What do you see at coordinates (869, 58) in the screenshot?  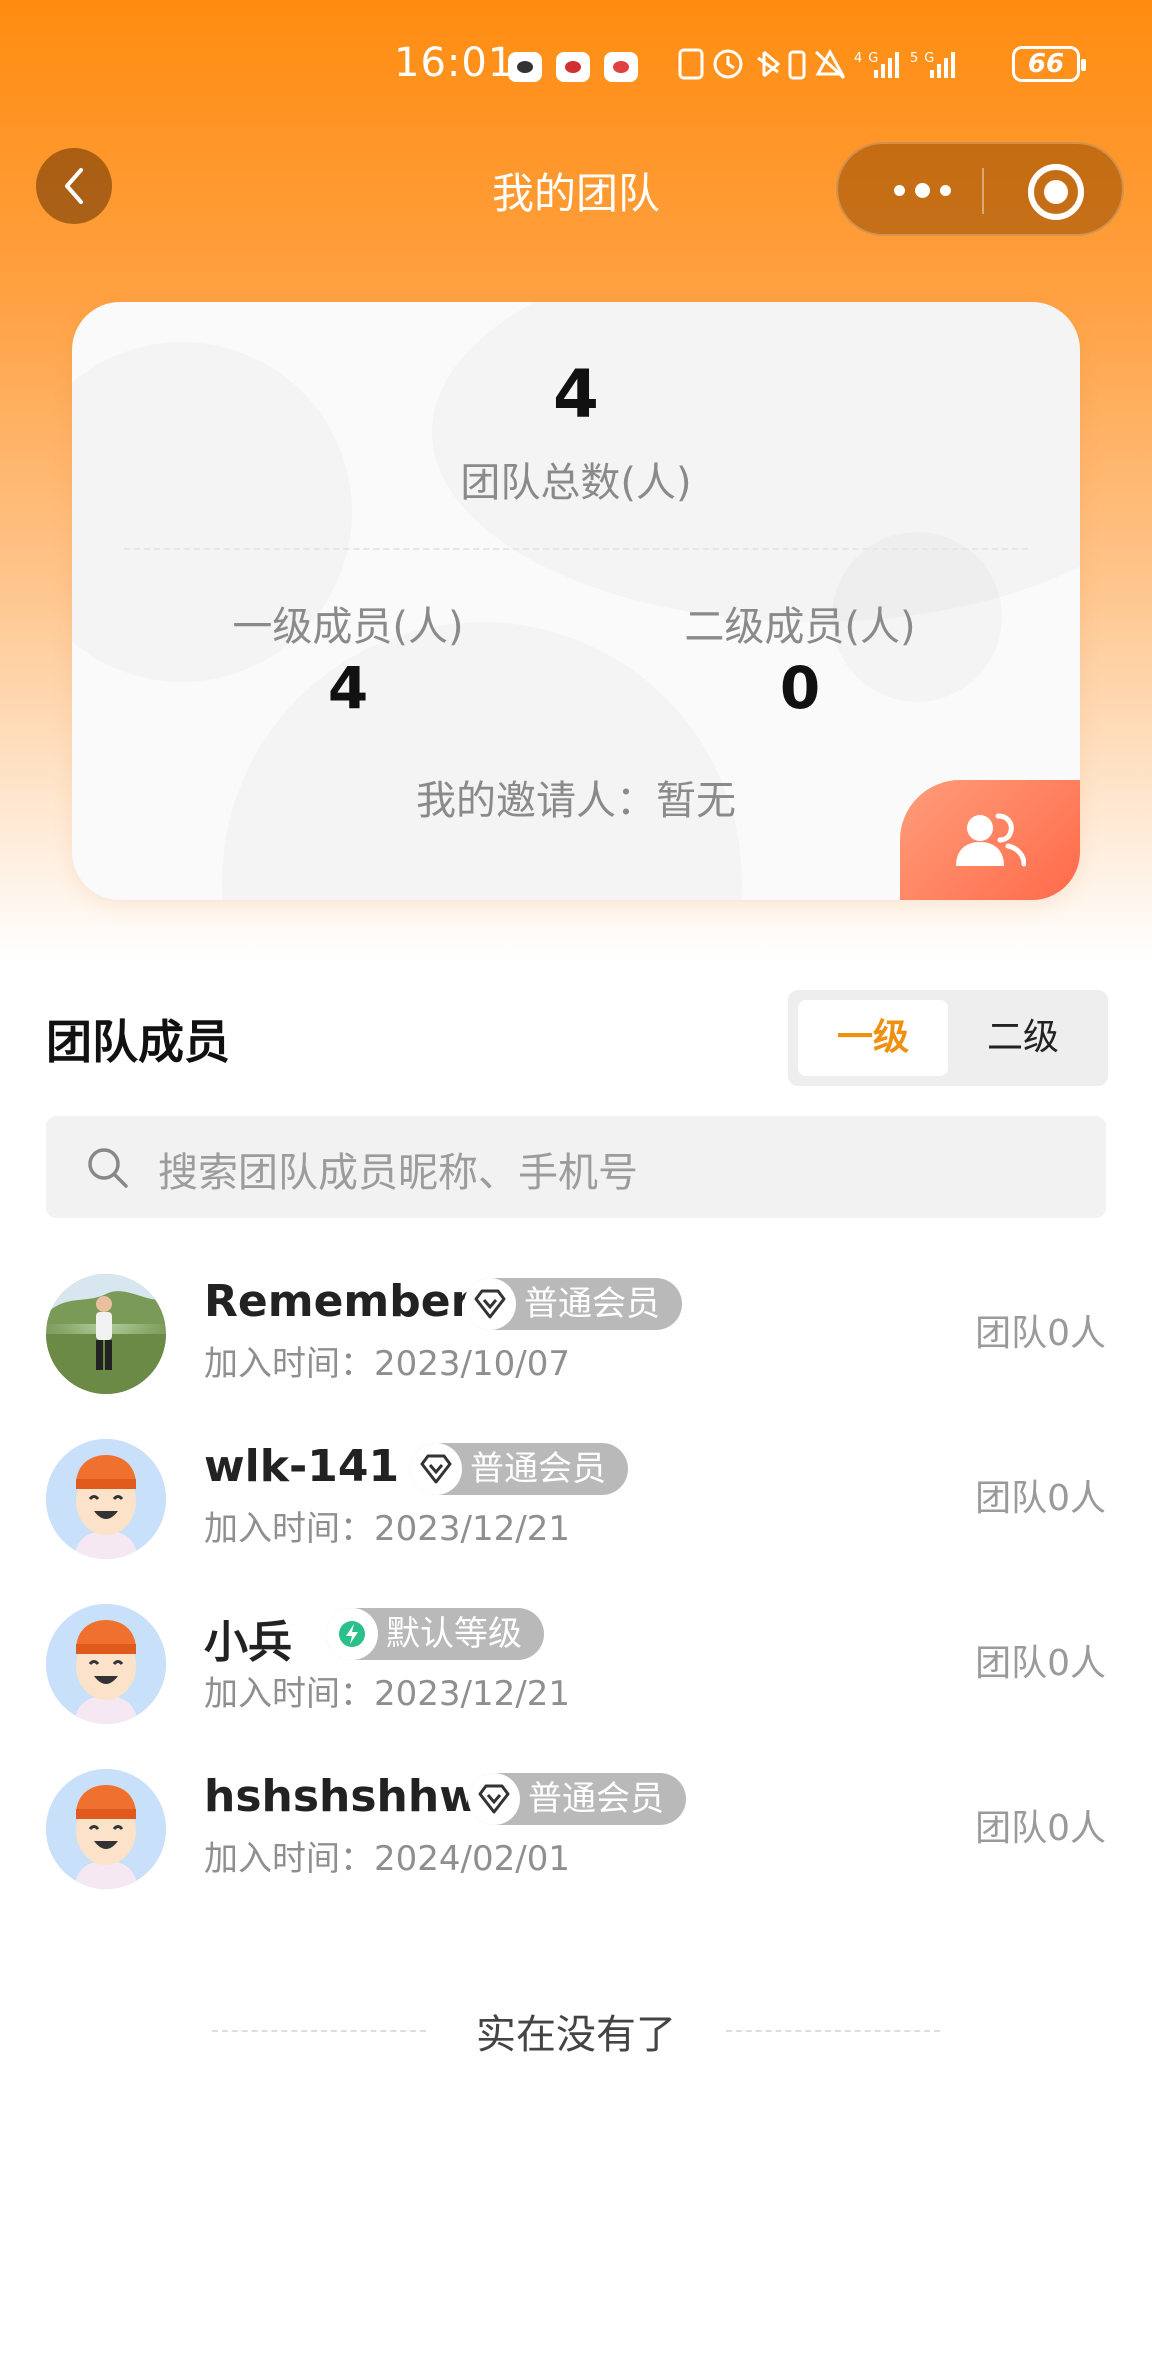 I see `svg-text: 4G` at bounding box center [869, 58].